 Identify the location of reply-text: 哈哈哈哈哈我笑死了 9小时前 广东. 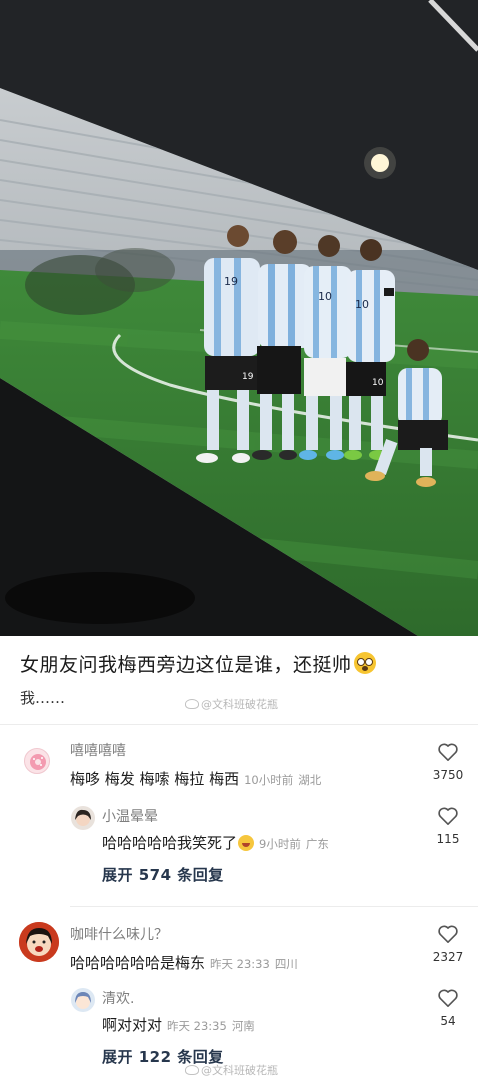
(215, 842).